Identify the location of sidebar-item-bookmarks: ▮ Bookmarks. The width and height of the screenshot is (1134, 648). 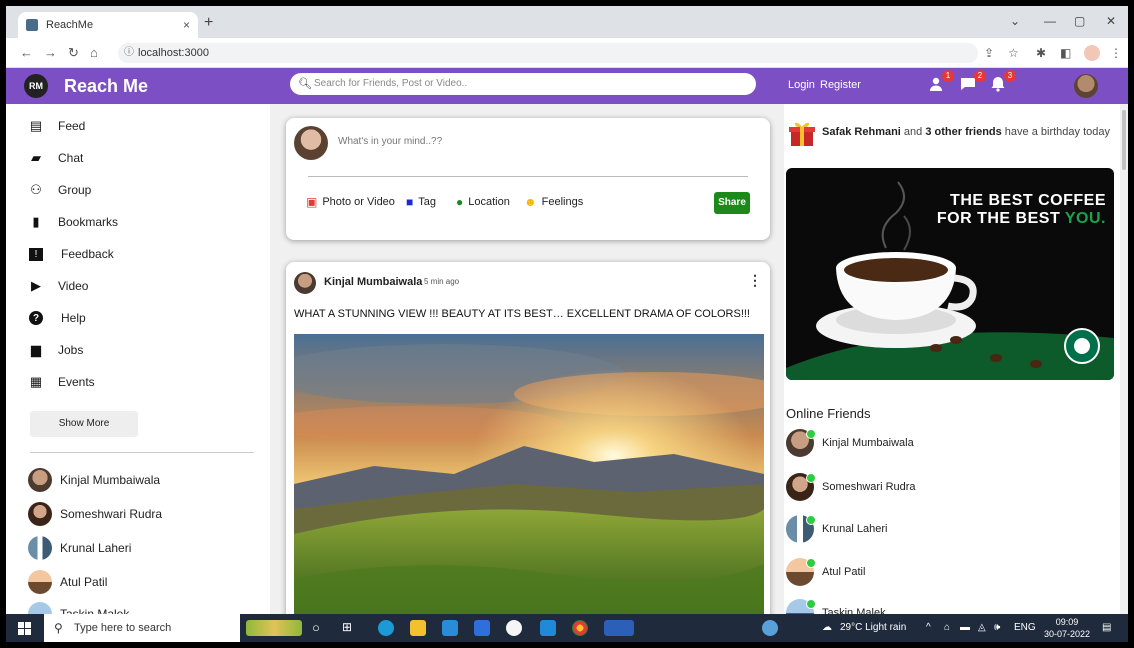
(72, 222).